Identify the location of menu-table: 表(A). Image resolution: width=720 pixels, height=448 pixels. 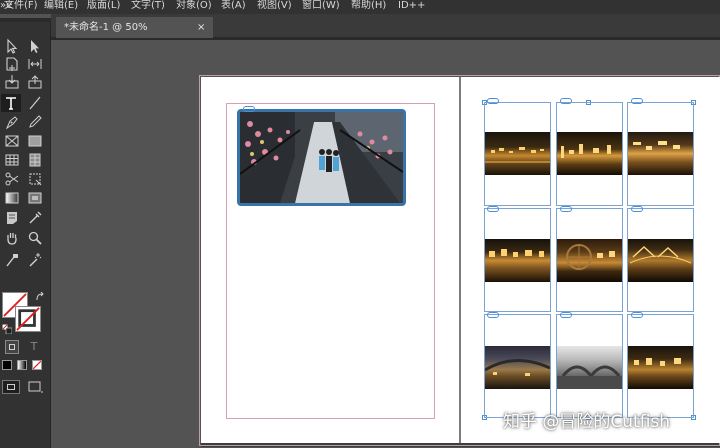
(233, 6).